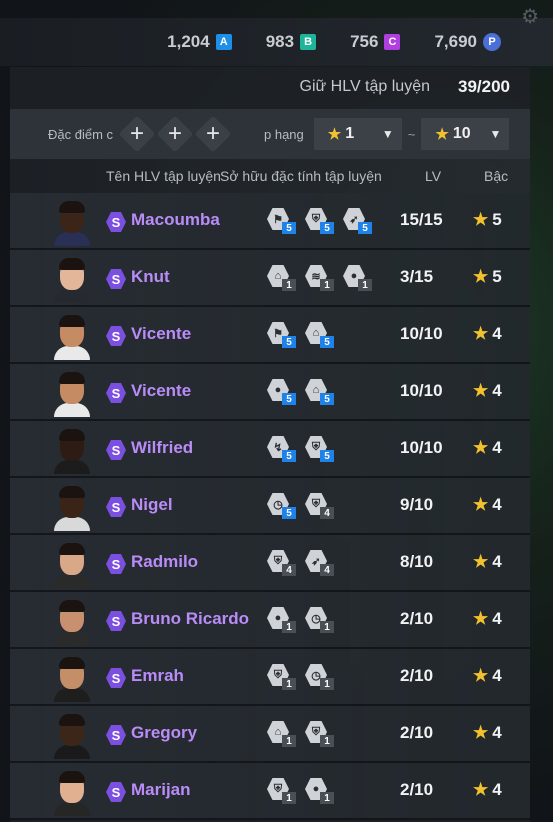 The height and width of the screenshot is (822, 553). I want to click on rank-to-value: 10, so click(461, 133).